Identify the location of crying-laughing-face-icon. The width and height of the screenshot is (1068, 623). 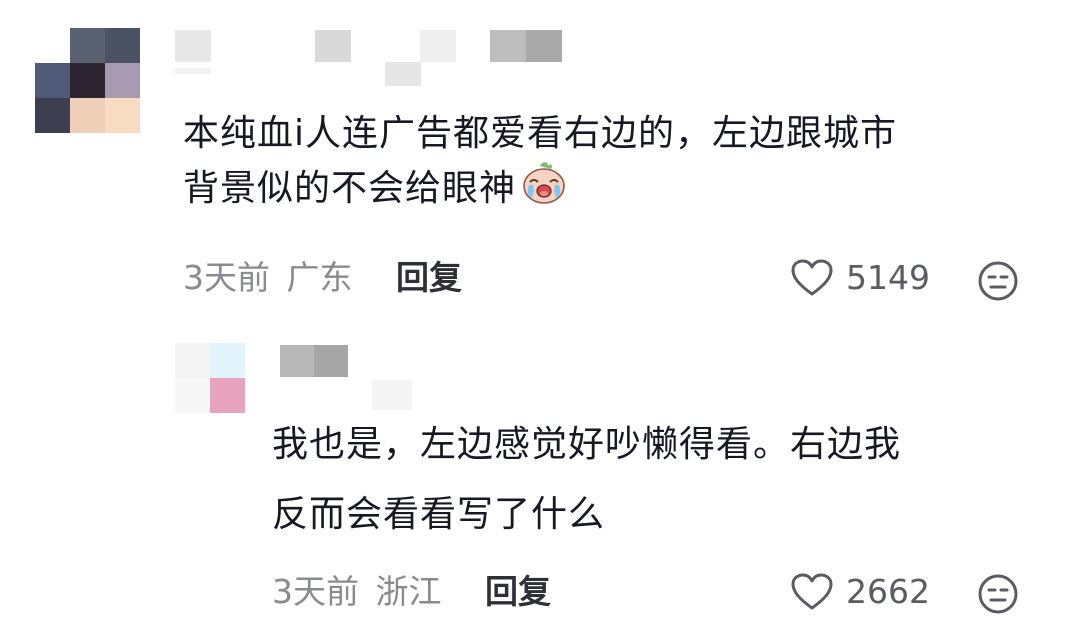
(544, 188).